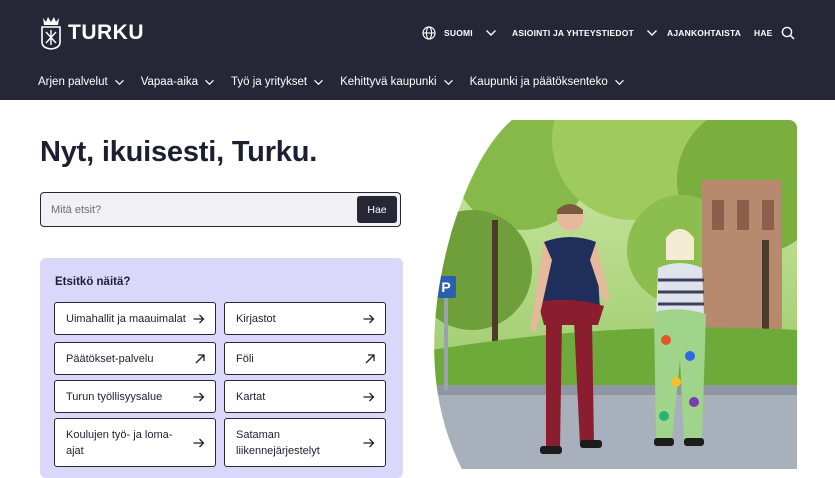 The image size is (835, 478). I want to click on suggestion-label: Föli, so click(245, 358).